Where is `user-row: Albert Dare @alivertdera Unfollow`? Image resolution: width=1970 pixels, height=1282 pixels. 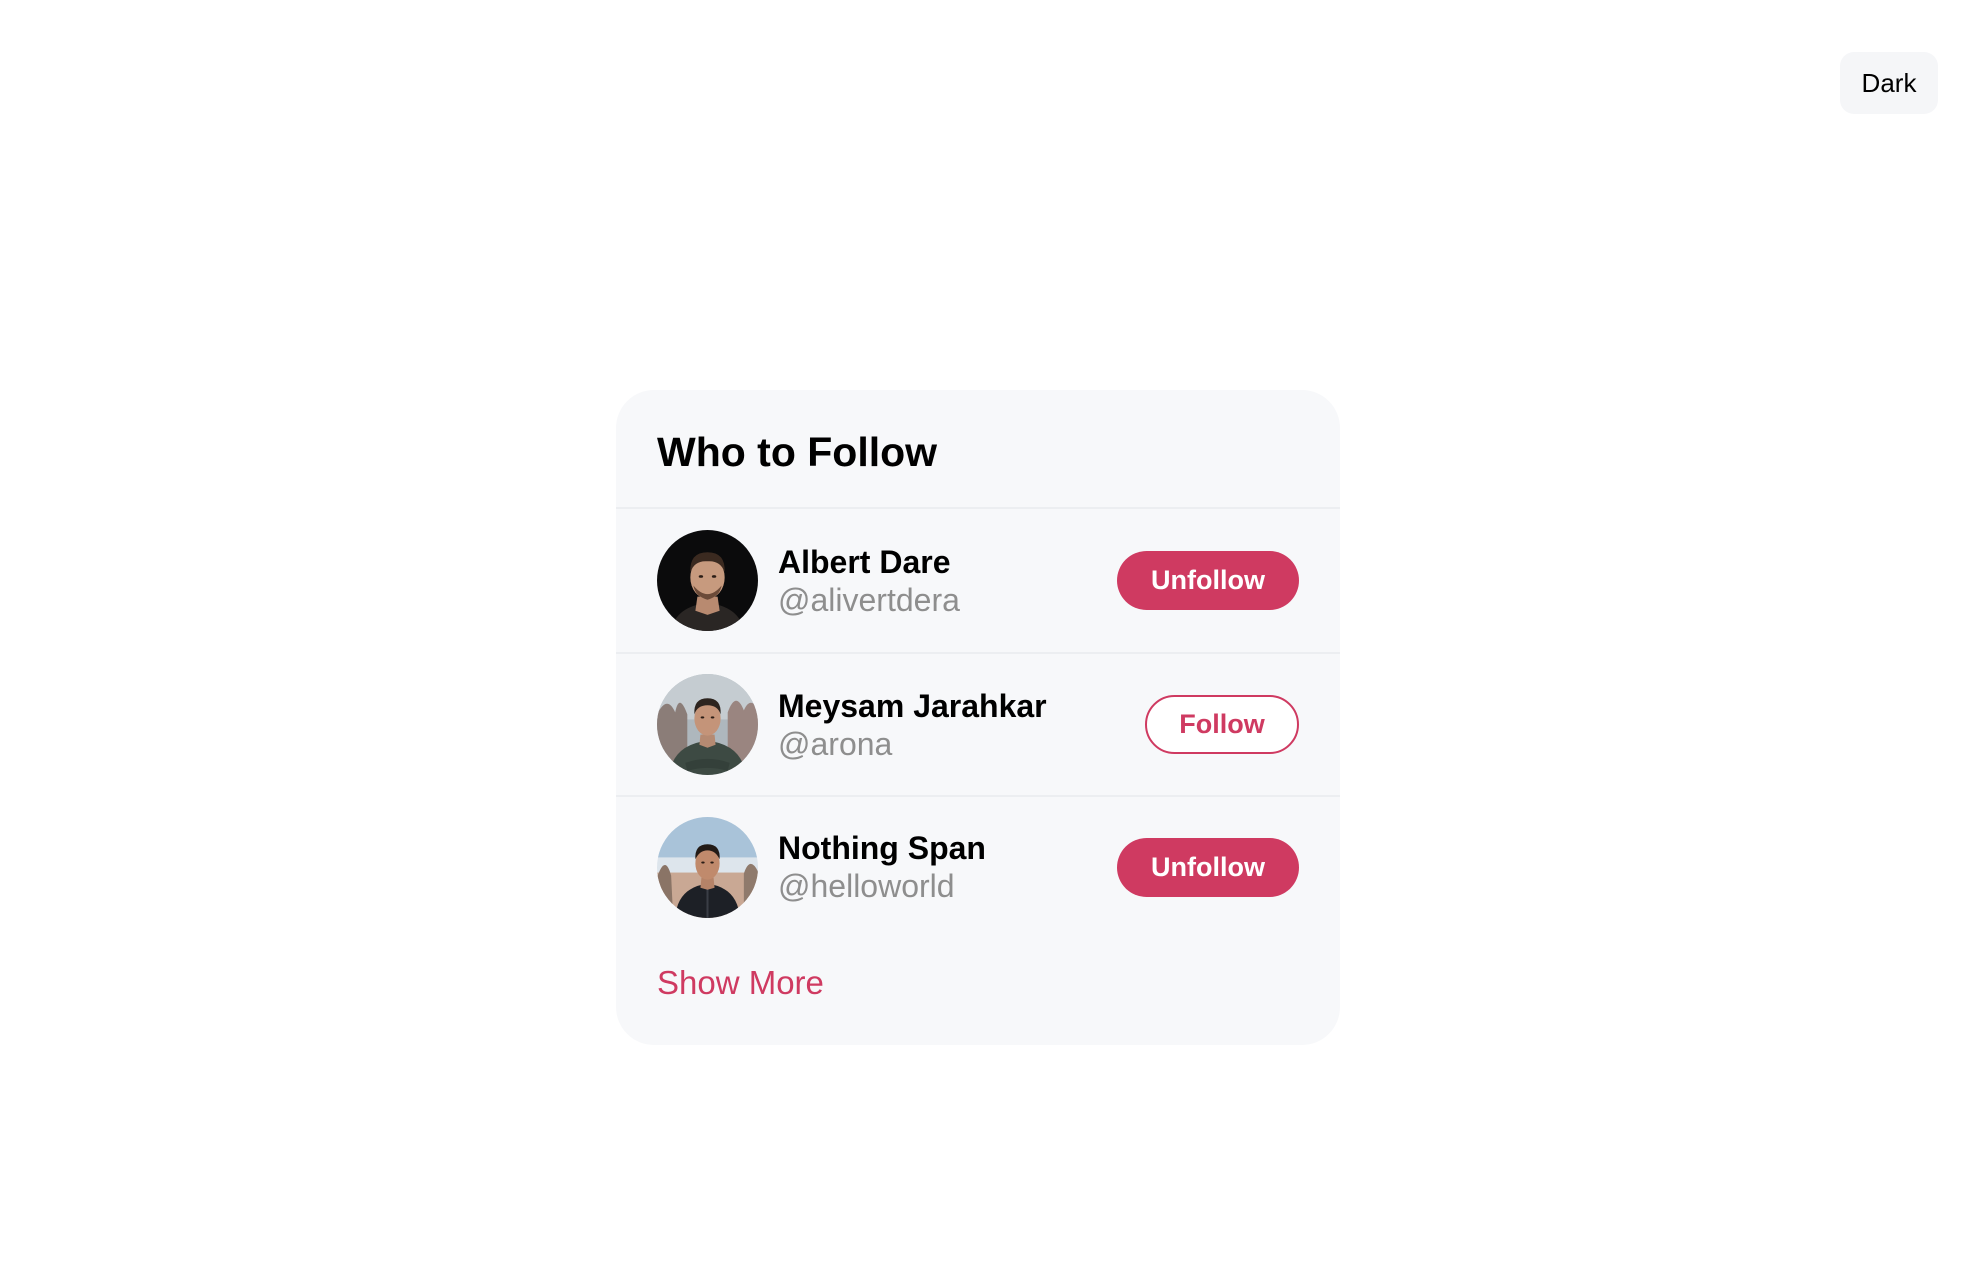
user-row: Albert Dare @alivertdera Unfollow is located at coordinates (978, 580).